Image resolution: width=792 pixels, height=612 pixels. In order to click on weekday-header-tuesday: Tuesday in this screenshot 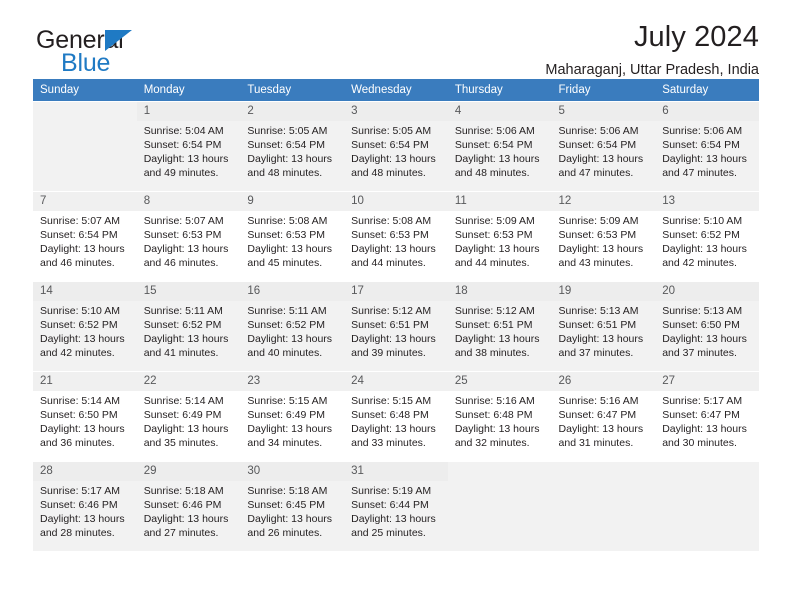, I will do `click(292, 90)`.